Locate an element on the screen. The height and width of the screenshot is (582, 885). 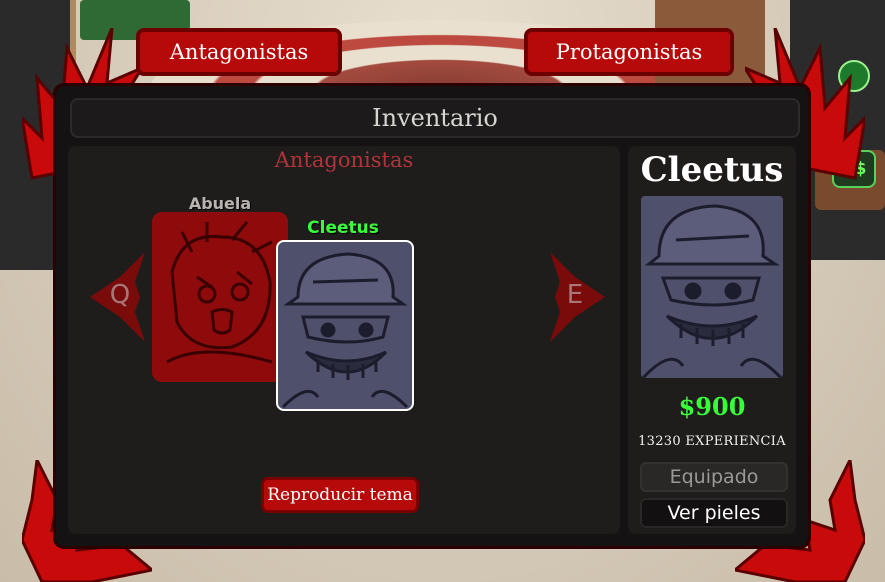
tab-protagonists: Protagonistas is located at coordinates (629, 52).